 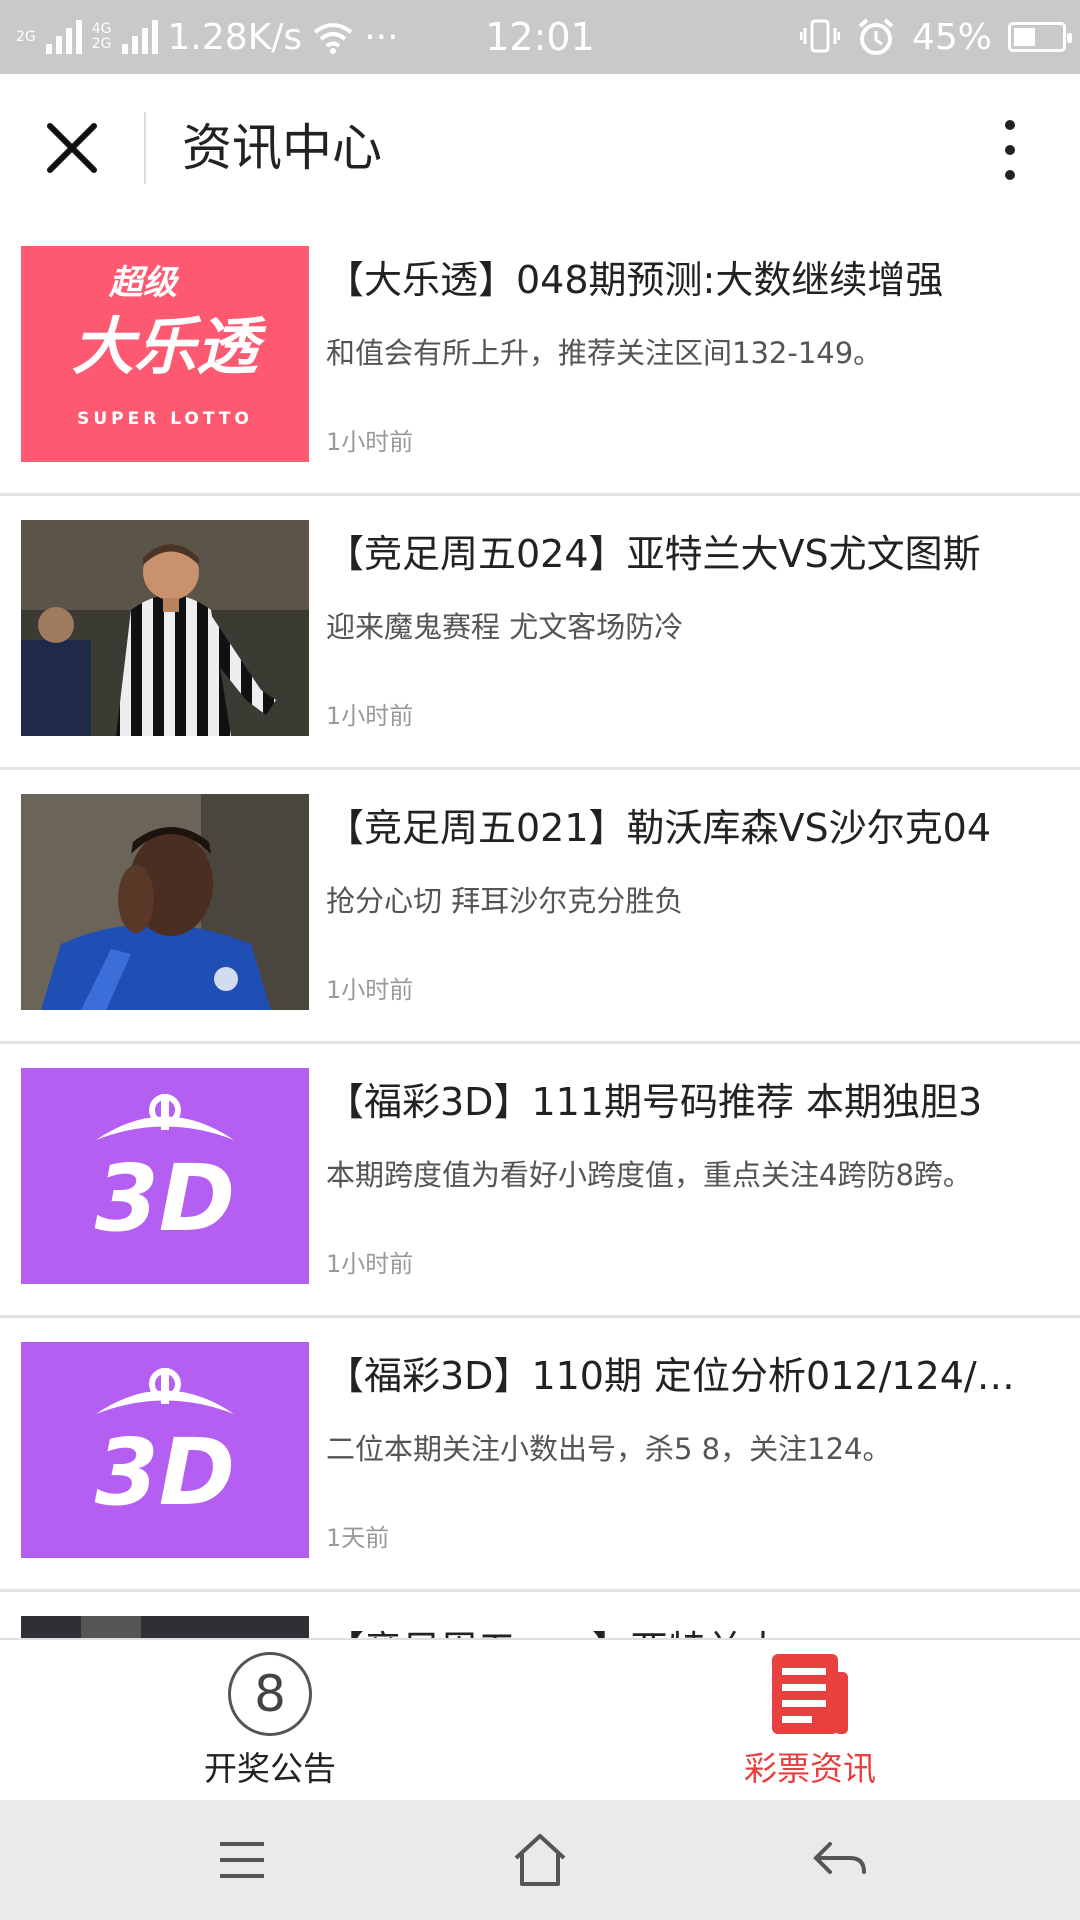 I want to click on status-bar-right: 45%, so click(x=935, y=37).